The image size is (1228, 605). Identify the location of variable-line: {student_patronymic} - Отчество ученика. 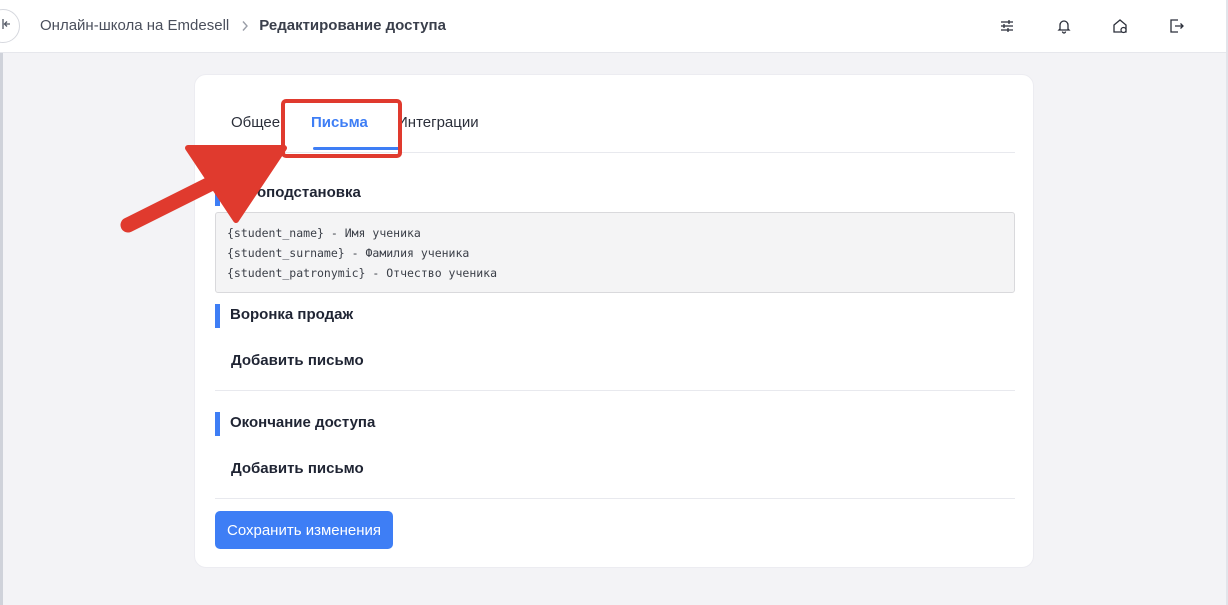
(362, 273).